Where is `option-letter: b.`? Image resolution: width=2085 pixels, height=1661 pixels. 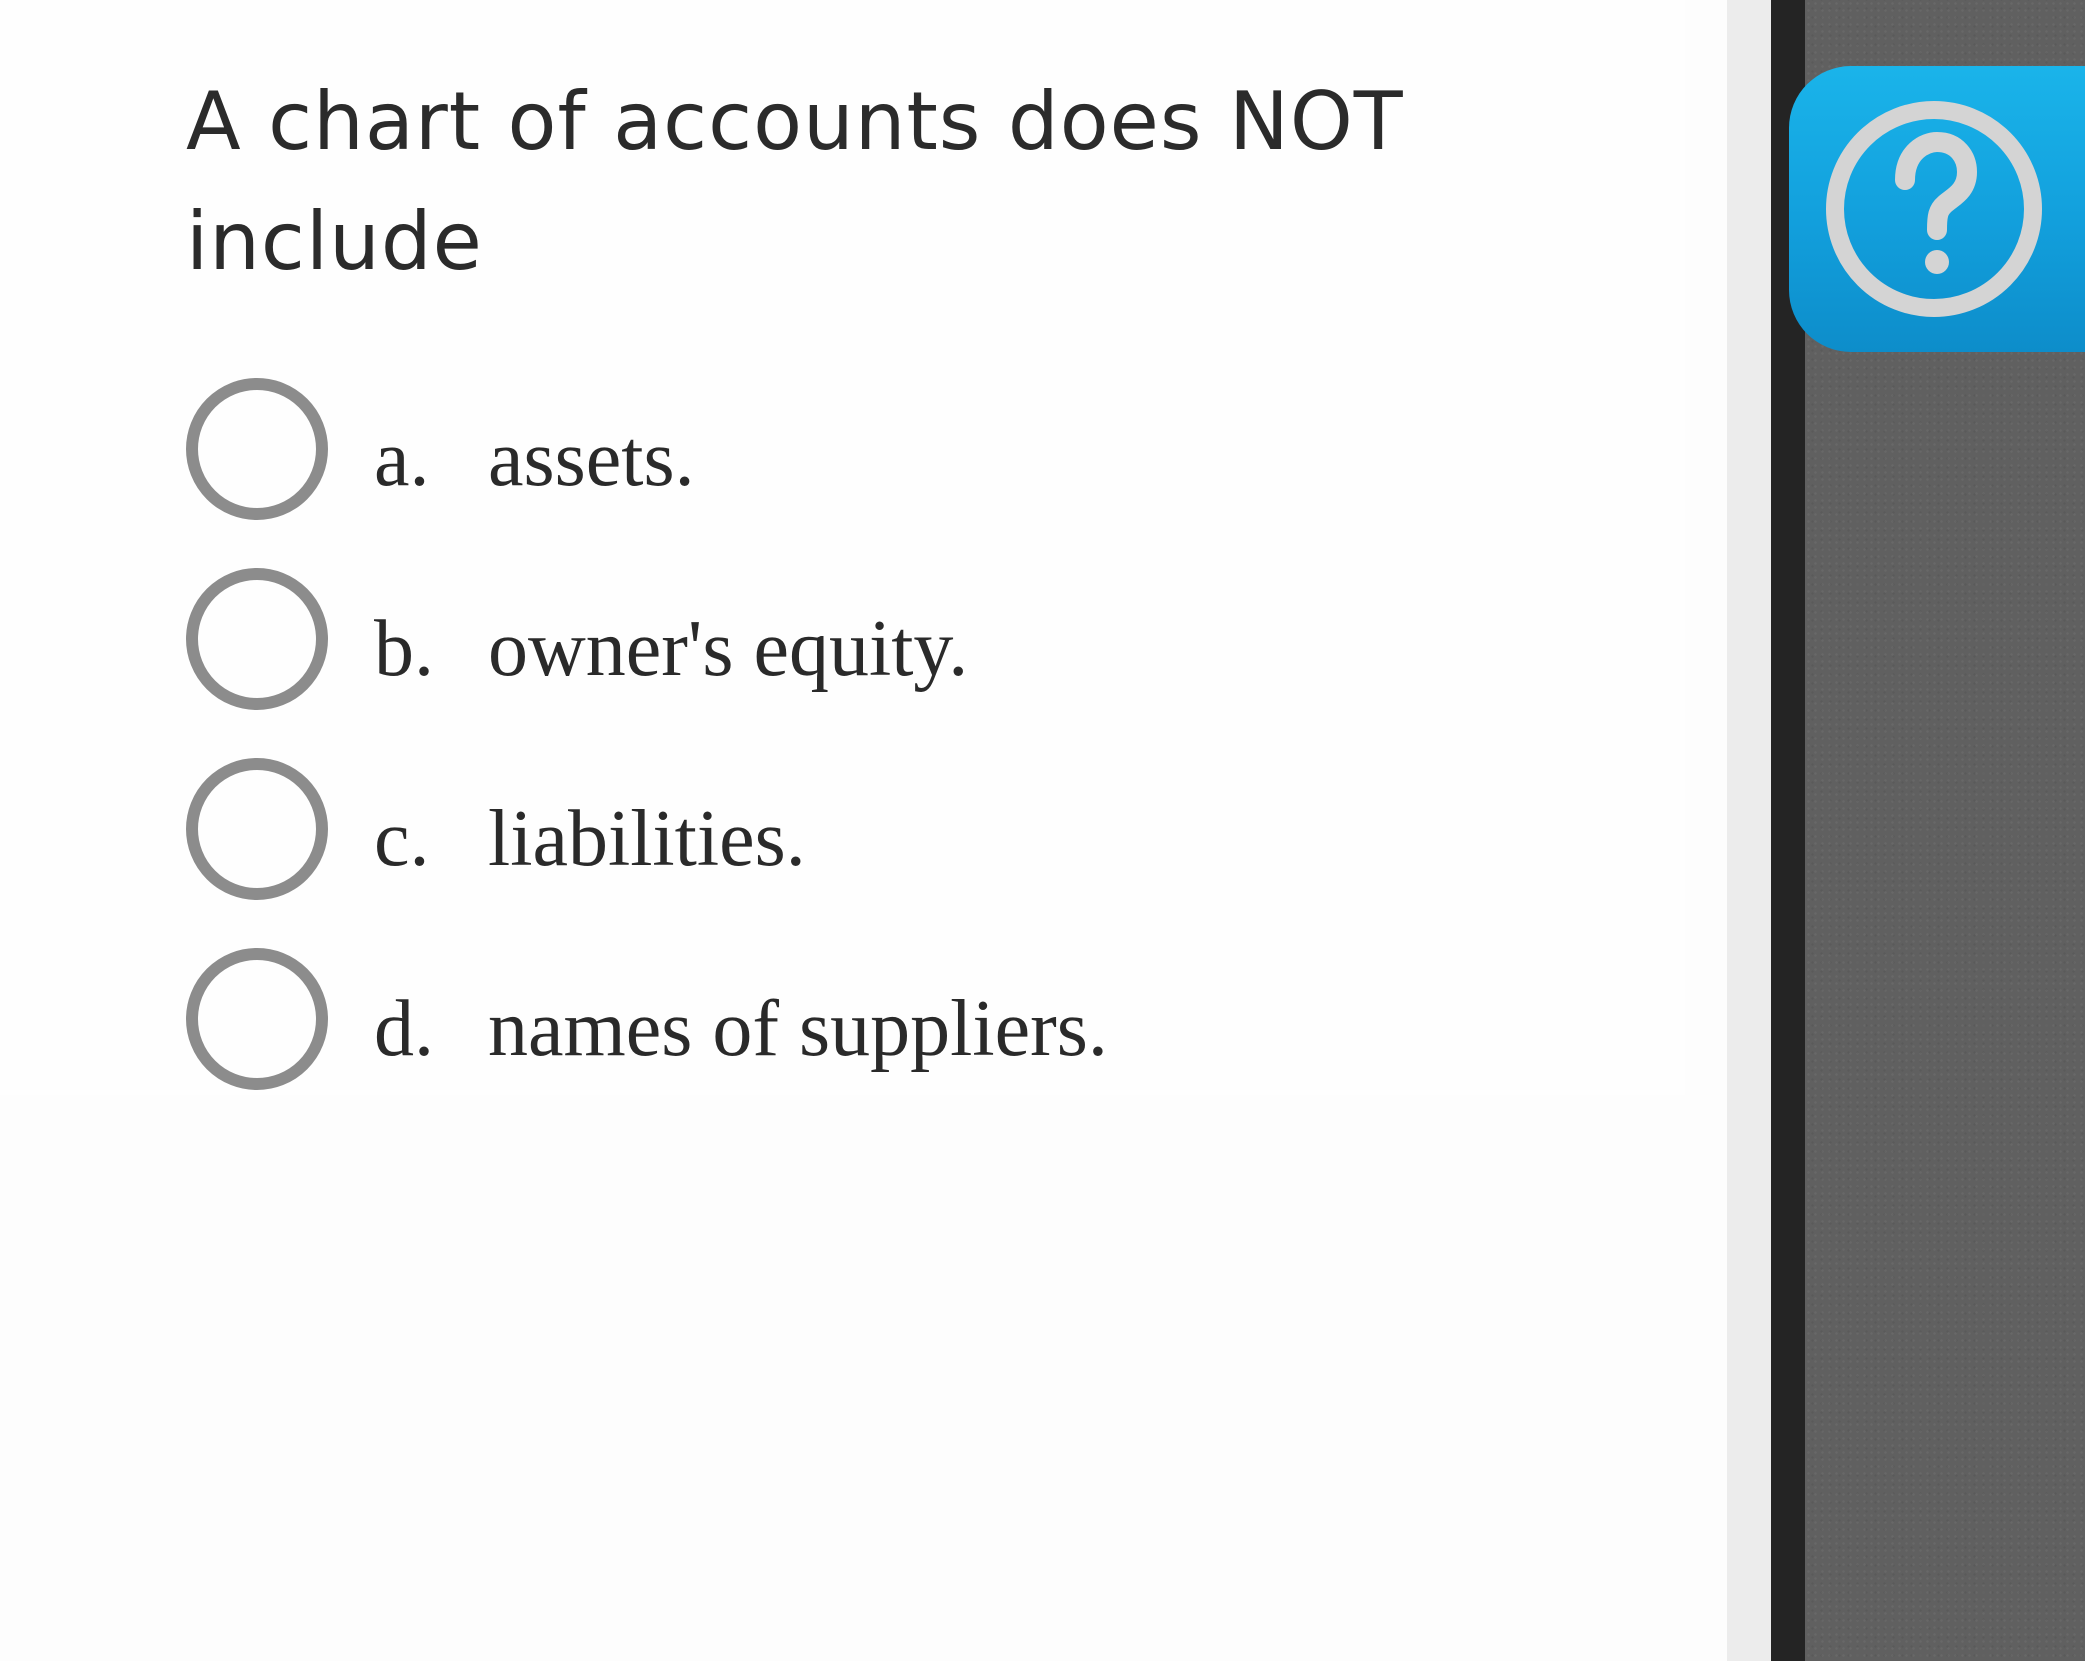 option-letter: b. is located at coordinates (404, 649).